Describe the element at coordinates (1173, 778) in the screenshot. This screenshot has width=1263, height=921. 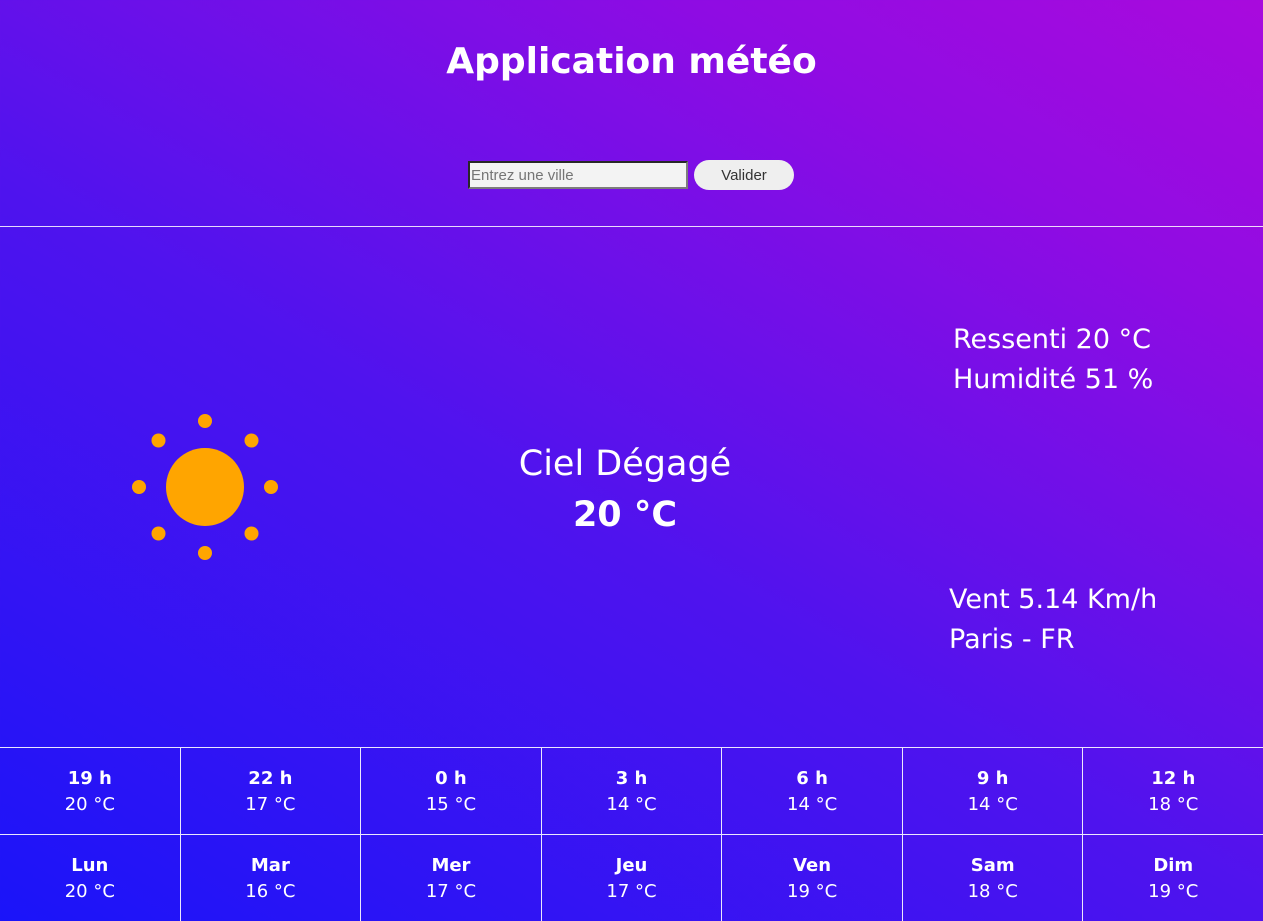
I see `forecast-hour: 12 h` at that location.